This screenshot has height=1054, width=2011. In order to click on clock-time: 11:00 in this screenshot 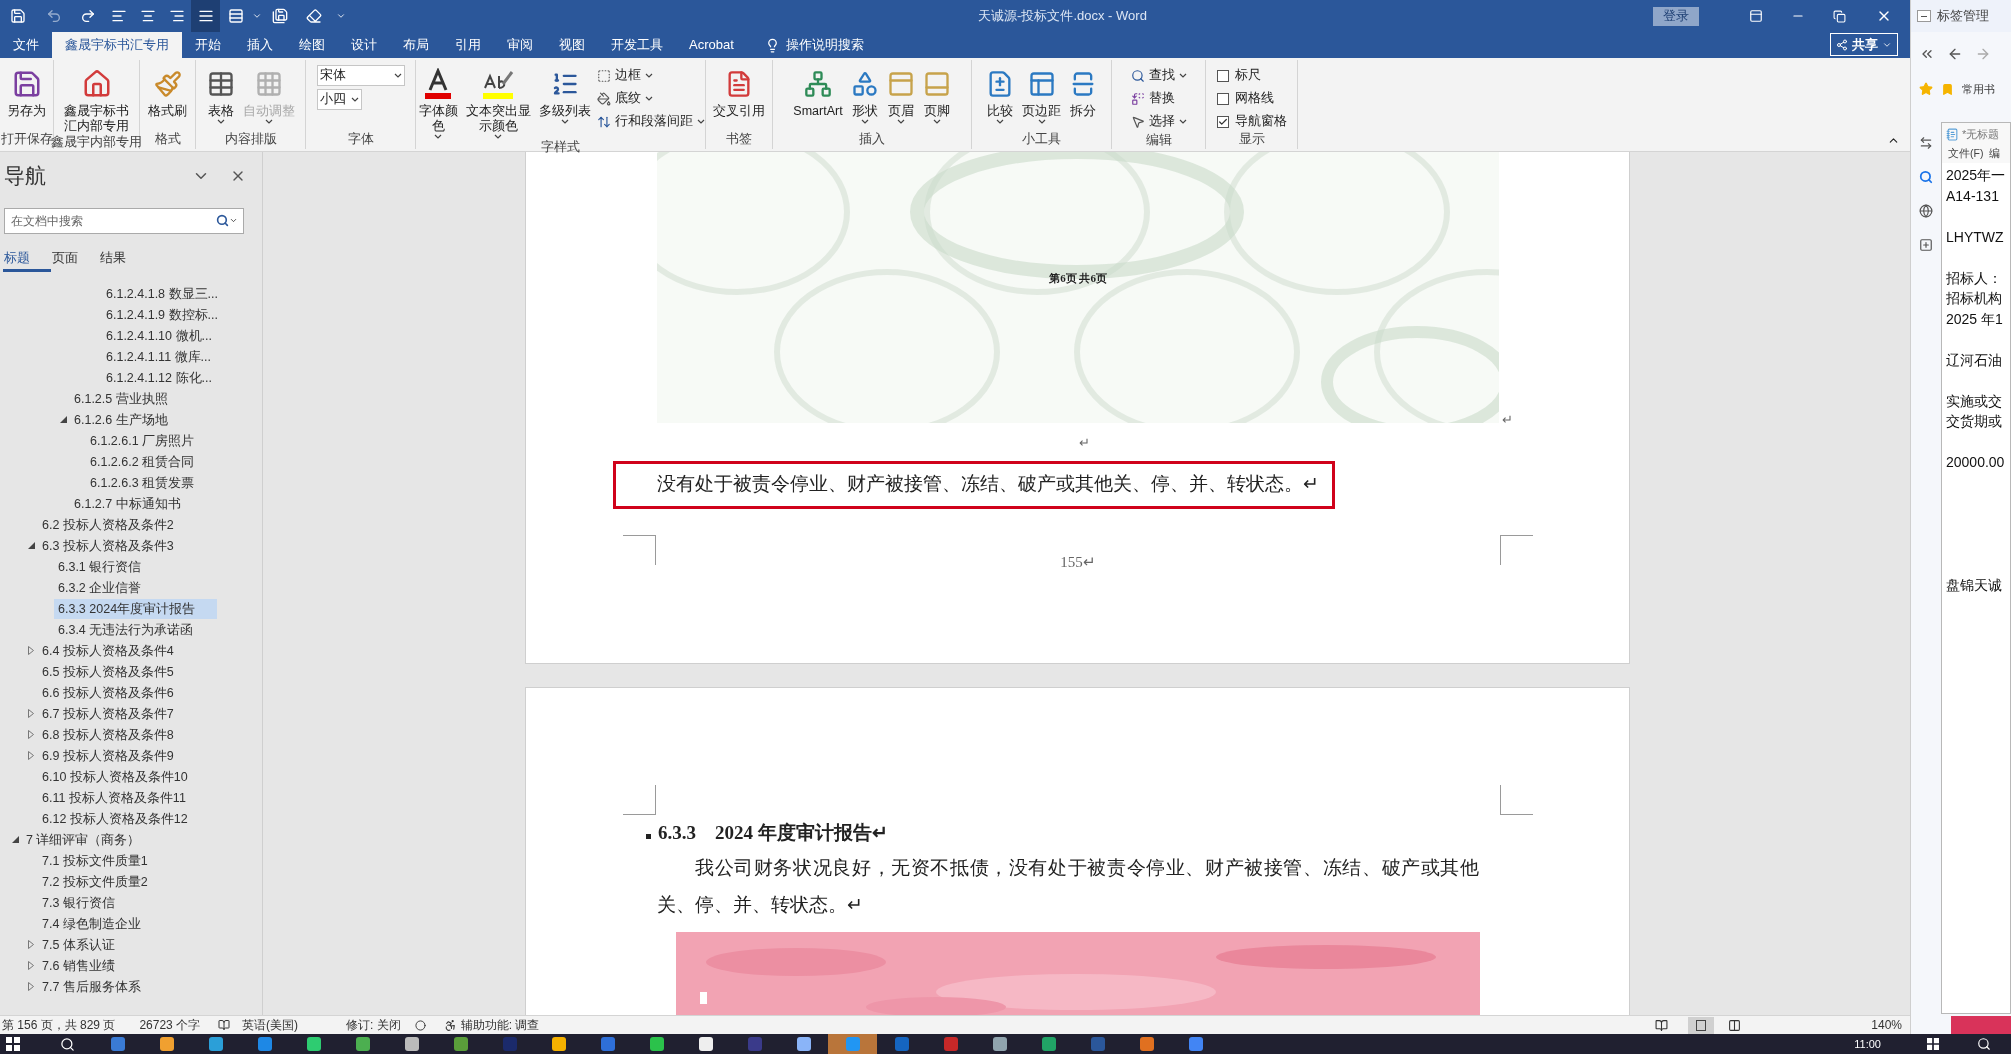, I will do `click(1867, 1044)`.